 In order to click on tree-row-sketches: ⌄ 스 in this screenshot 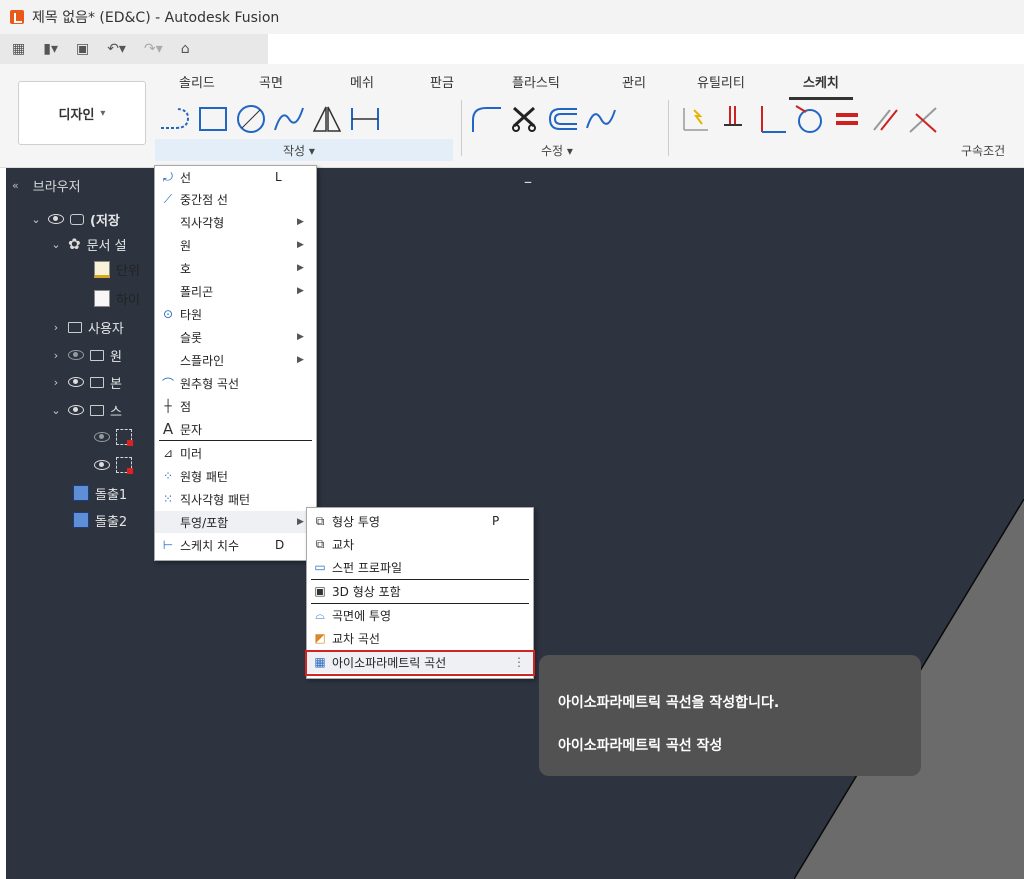, I will do `click(86, 410)`.